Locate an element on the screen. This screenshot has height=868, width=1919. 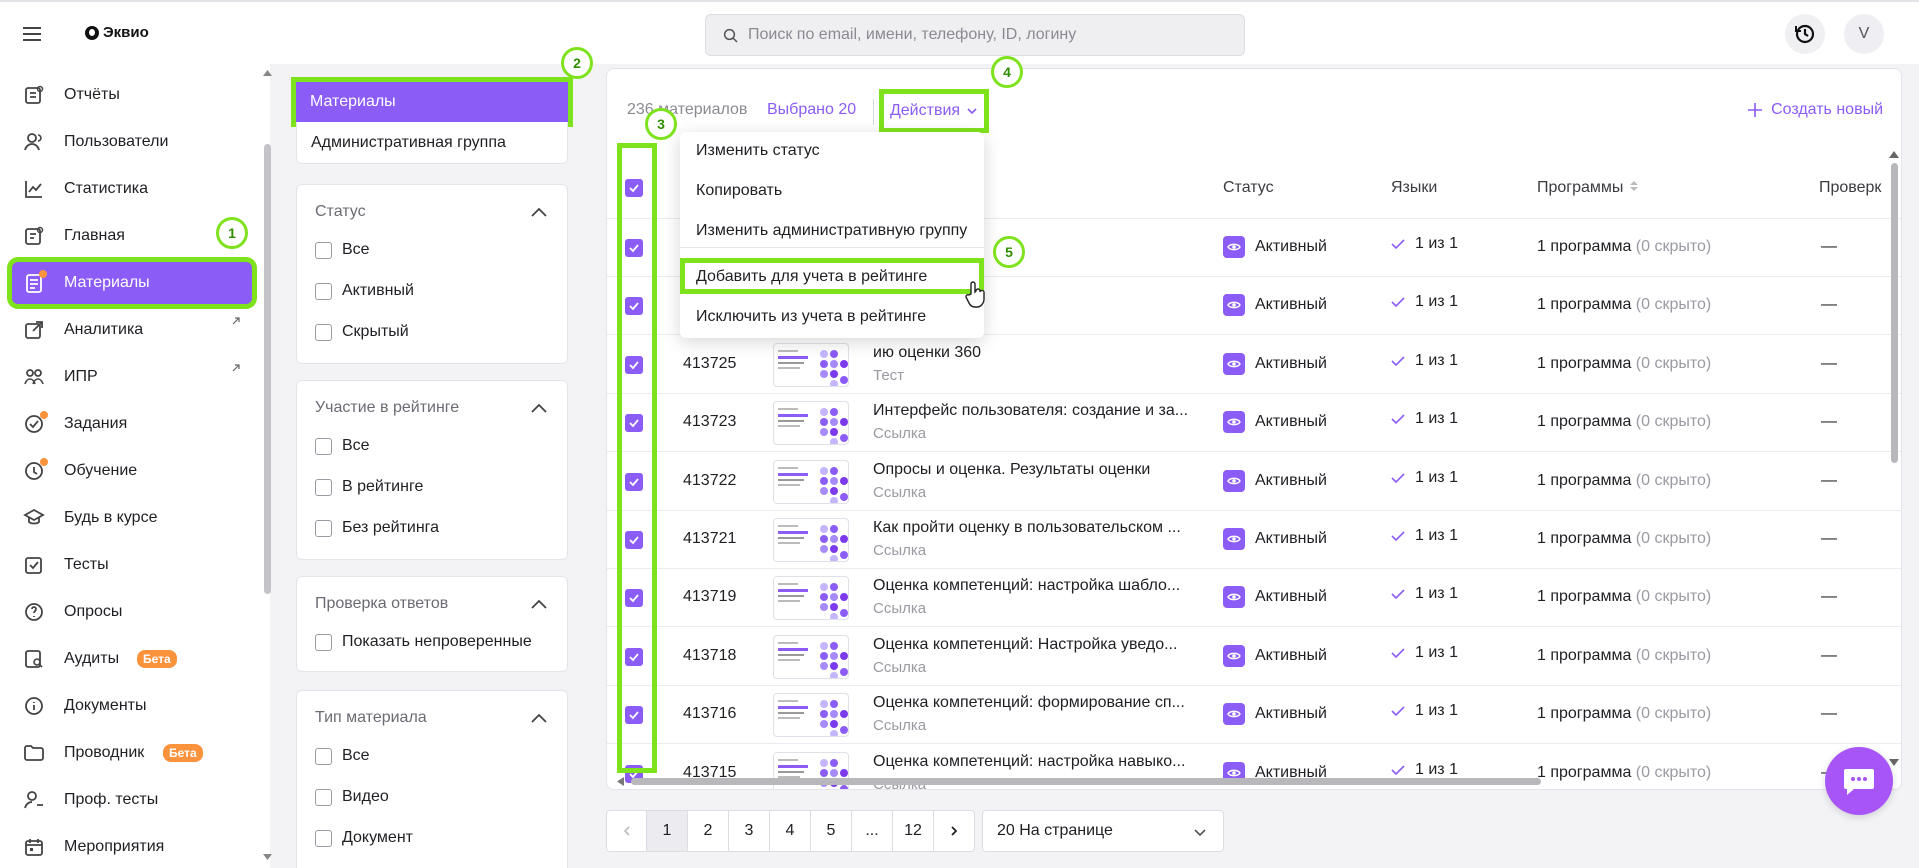
category-admin-group: Административная группа is located at coordinates (432, 143).